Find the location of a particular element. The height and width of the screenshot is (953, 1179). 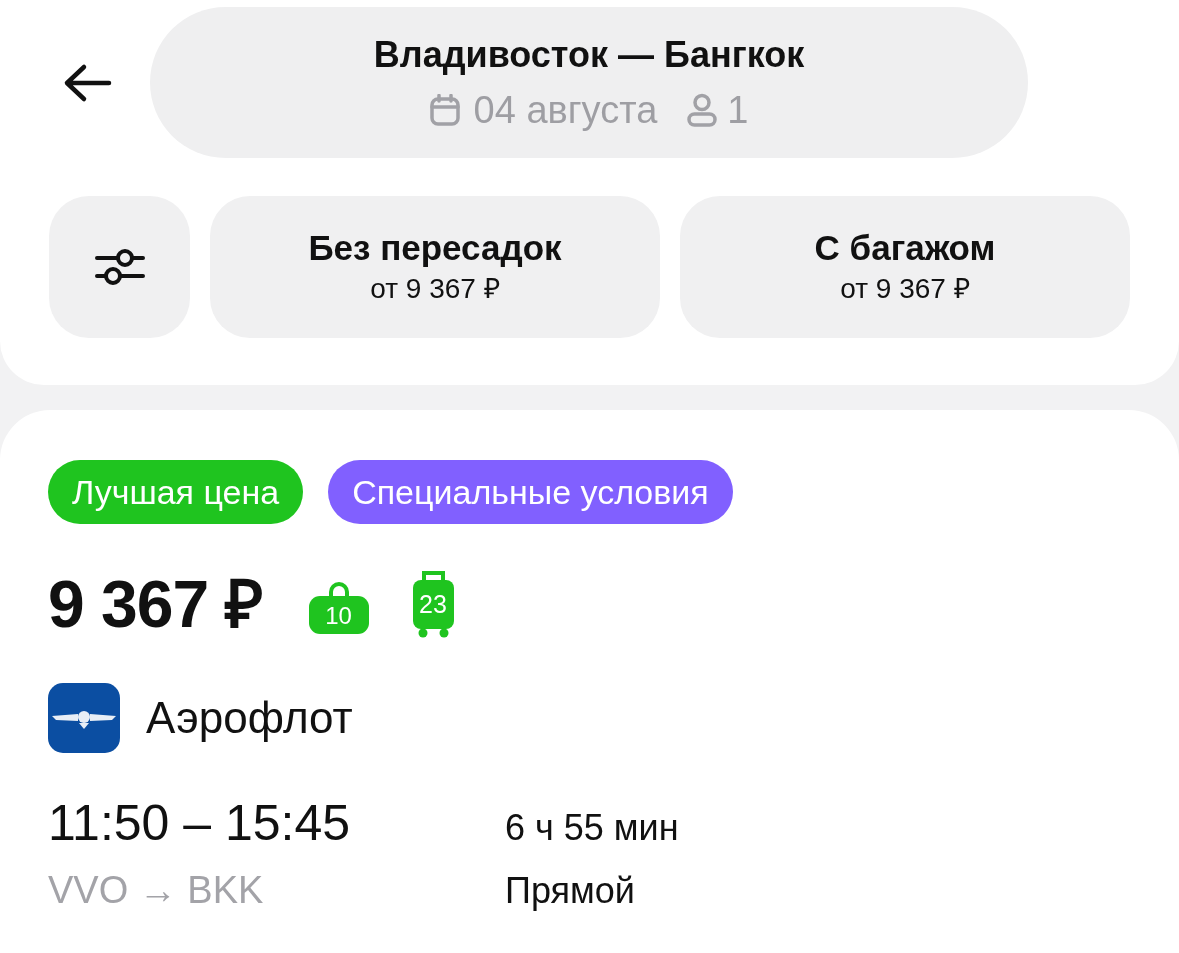

offer-badge: Специальные условия is located at coordinates (530, 492).